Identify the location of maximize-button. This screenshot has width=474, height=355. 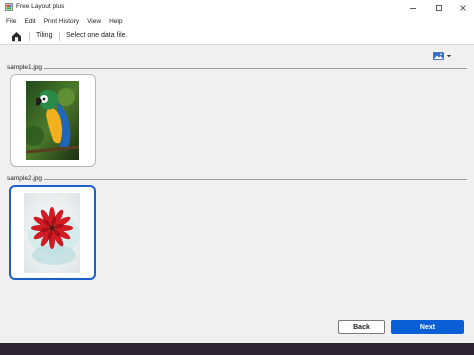
(439, 7).